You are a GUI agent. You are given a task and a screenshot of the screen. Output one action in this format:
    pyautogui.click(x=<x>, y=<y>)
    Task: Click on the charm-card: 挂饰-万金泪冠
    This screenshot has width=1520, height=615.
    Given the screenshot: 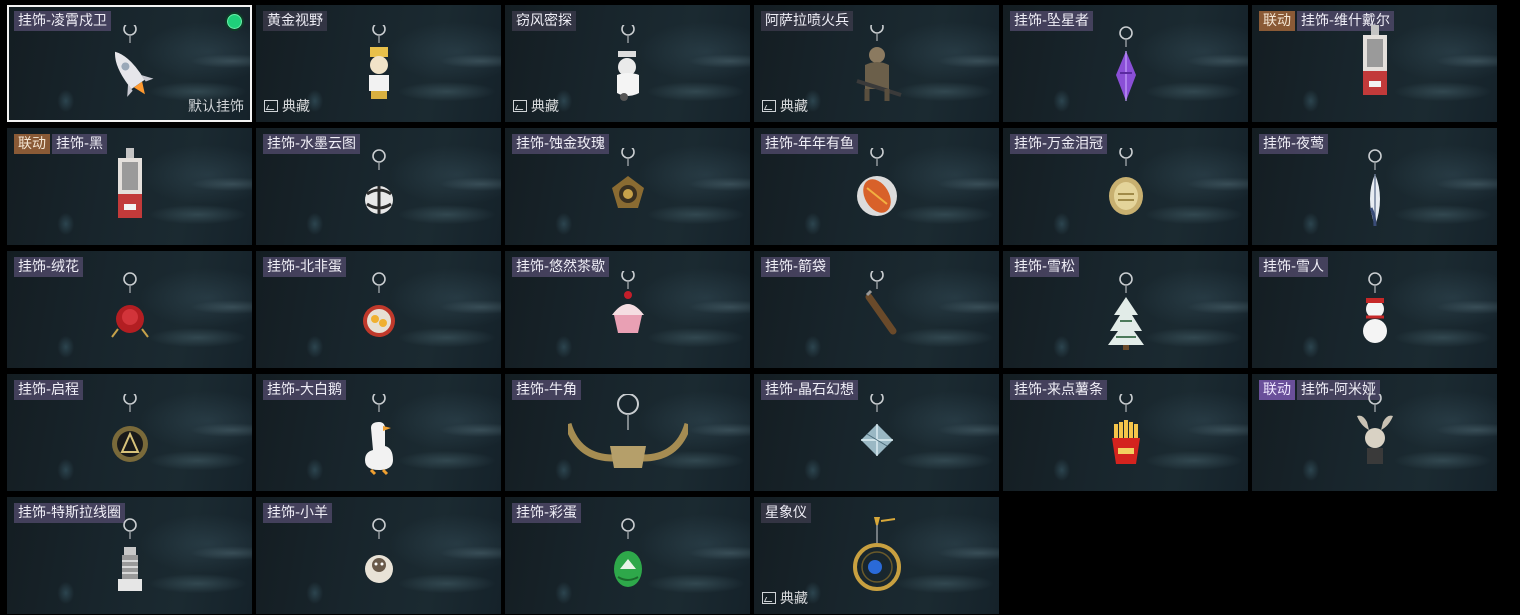 What is the action you would take?
    pyautogui.click(x=1125, y=186)
    